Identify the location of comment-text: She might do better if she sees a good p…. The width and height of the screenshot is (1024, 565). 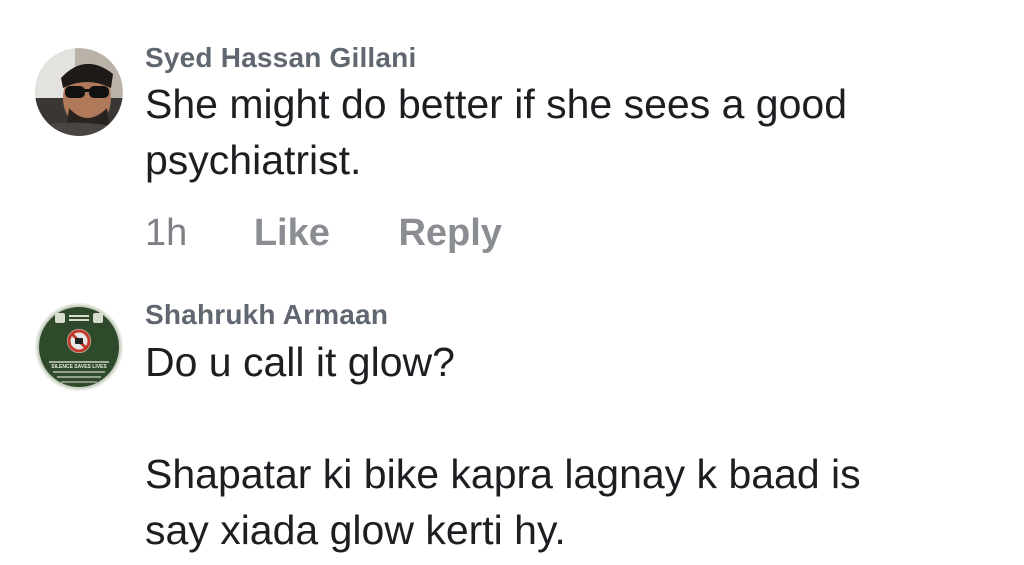
(496, 132).